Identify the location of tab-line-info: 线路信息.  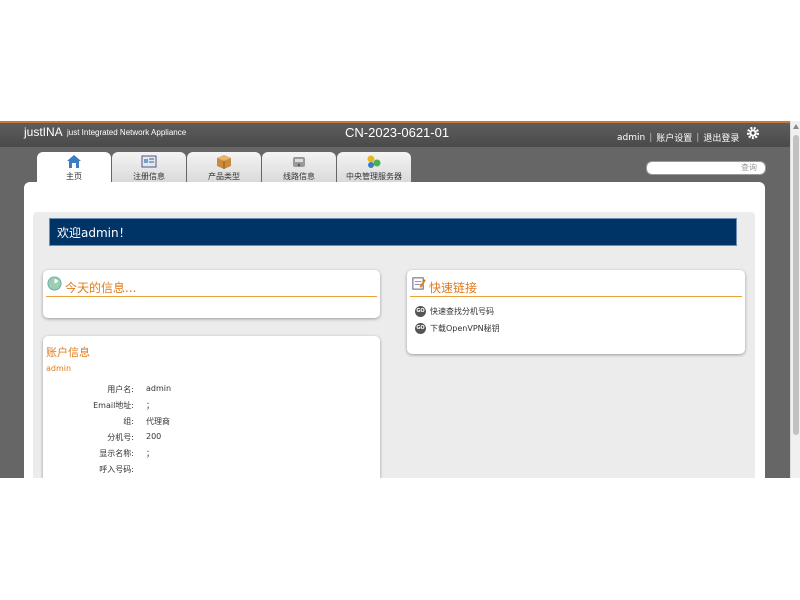
(299, 167).